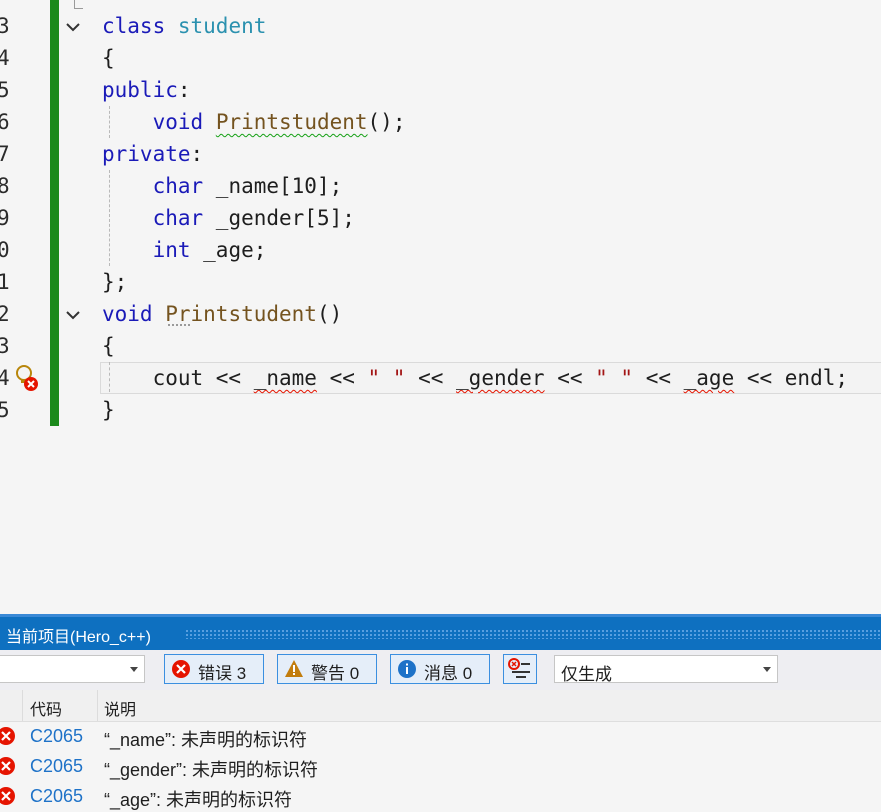  What do you see at coordinates (5, 218) in the screenshot?
I see `line-number: 9` at bounding box center [5, 218].